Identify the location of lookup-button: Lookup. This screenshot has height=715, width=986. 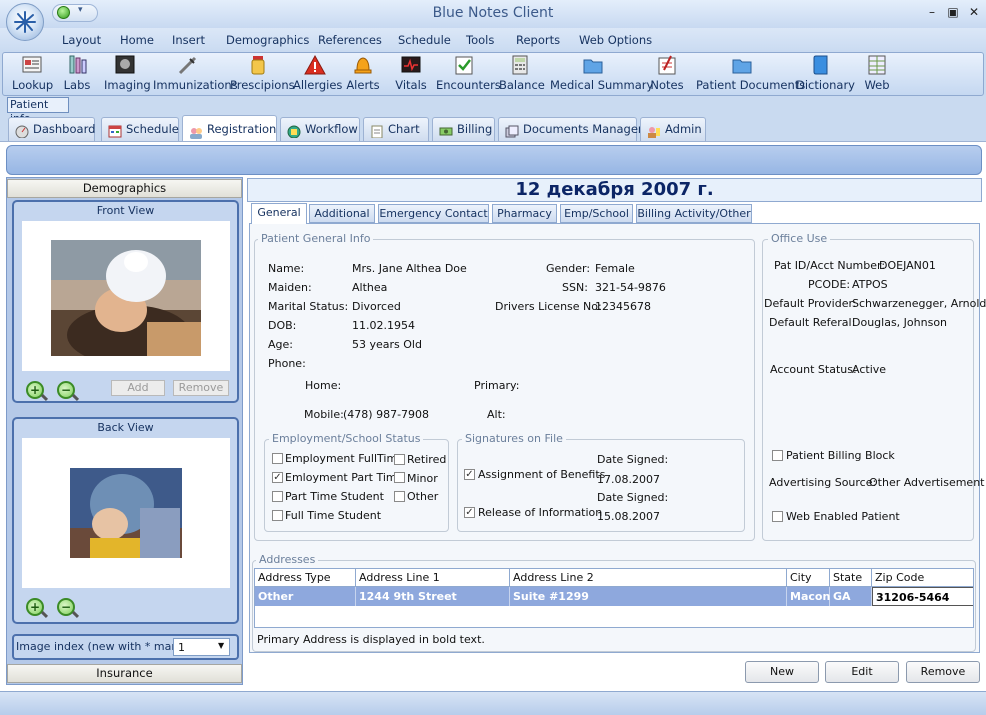
(32, 74).